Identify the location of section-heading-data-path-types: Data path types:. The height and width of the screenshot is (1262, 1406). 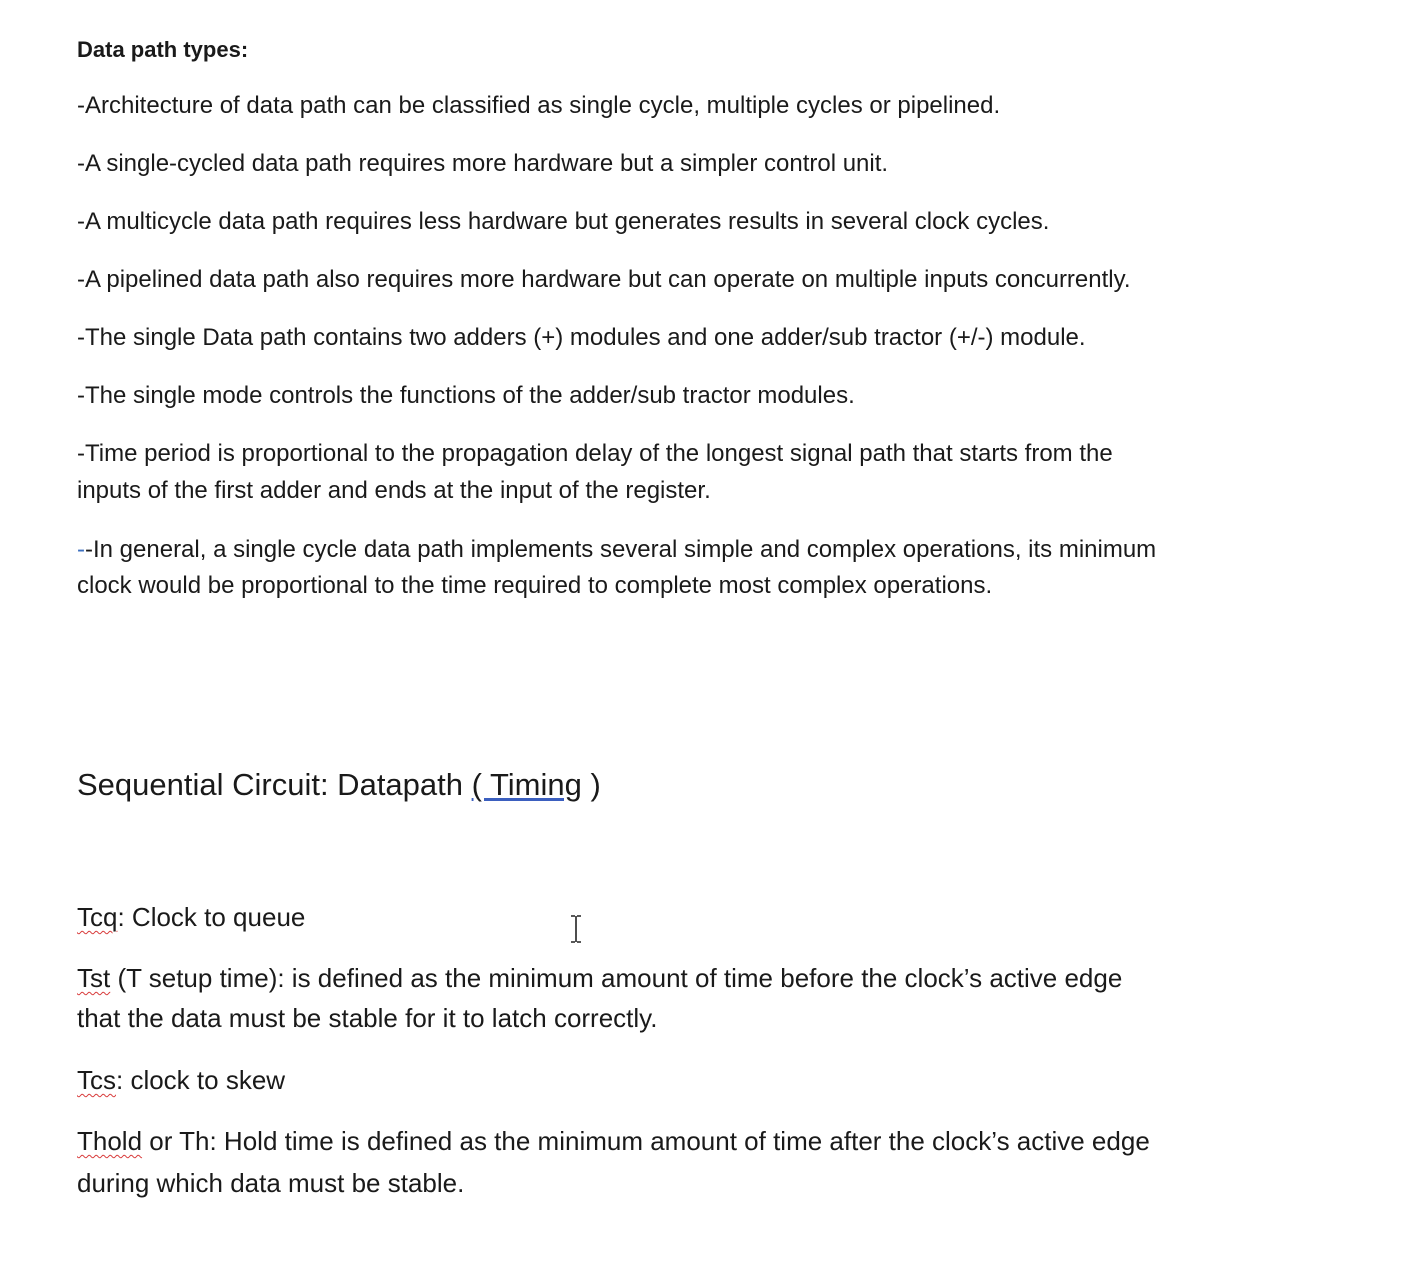
(163, 49).